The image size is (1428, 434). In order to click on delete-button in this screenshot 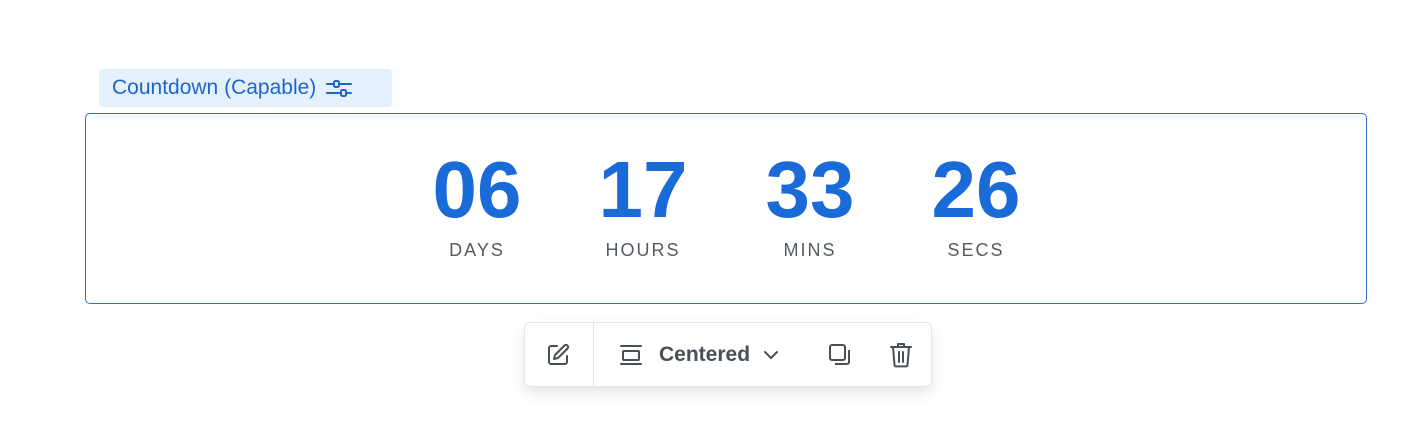, I will do `click(901, 355)`.